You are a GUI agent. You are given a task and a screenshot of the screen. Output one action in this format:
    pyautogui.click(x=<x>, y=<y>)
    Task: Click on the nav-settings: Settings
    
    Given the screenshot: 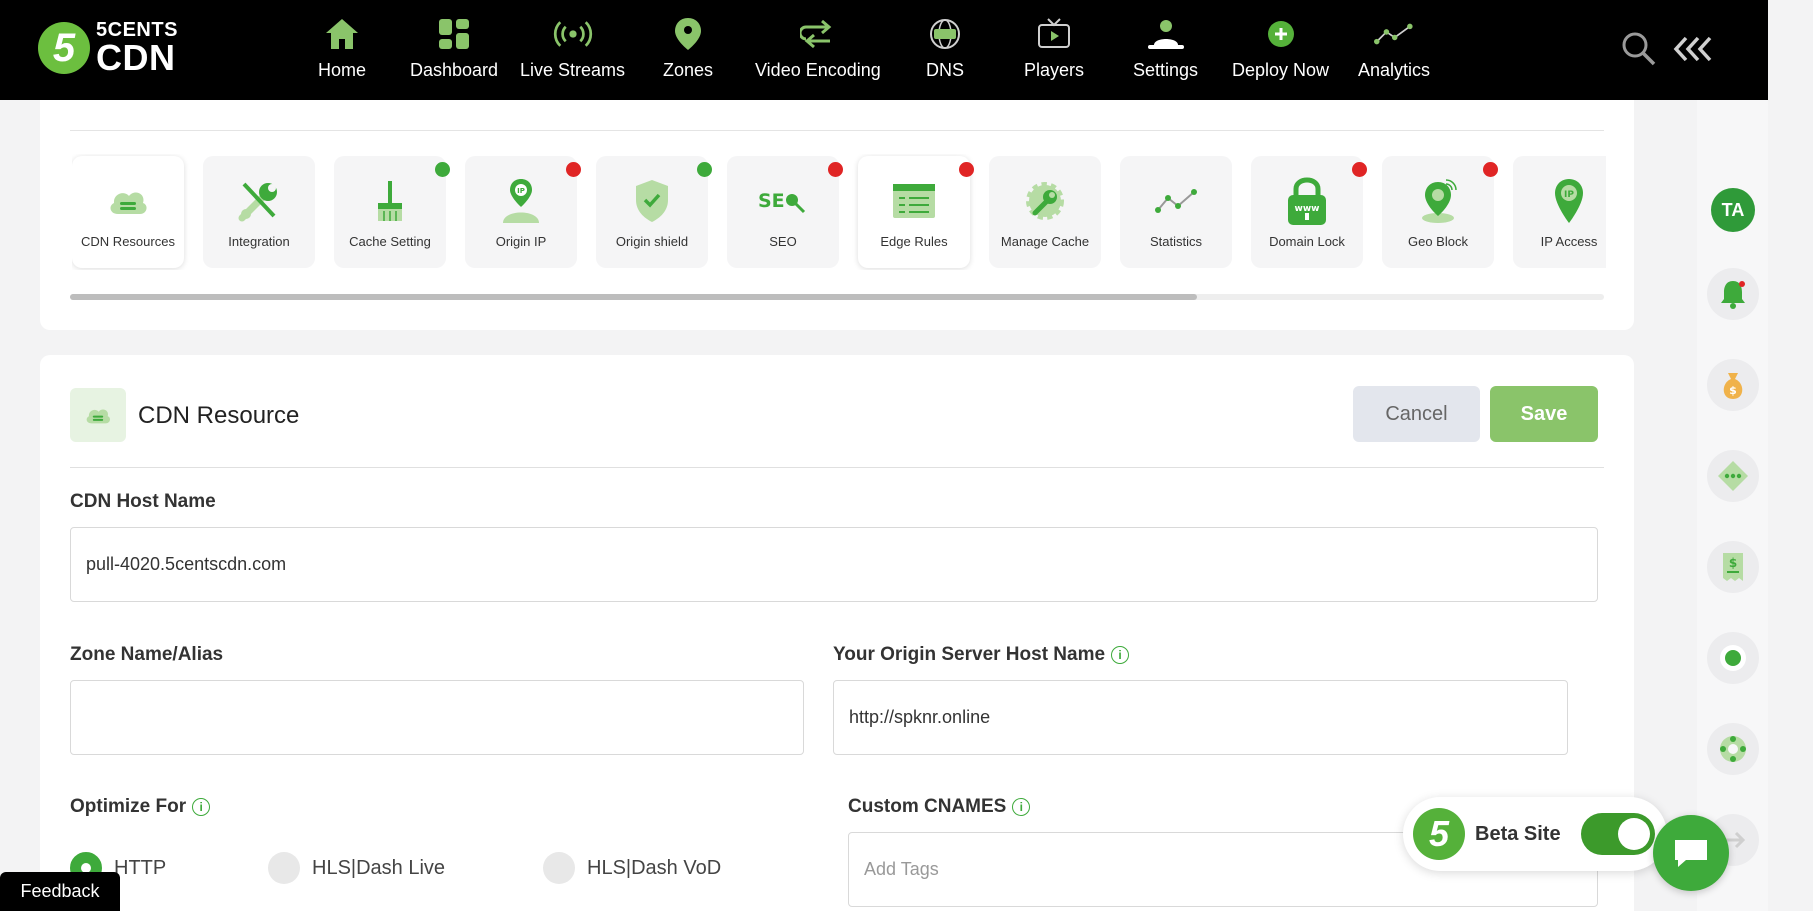 What is the action you would take?
    pyautogui.click(x=1165, y=50)
    